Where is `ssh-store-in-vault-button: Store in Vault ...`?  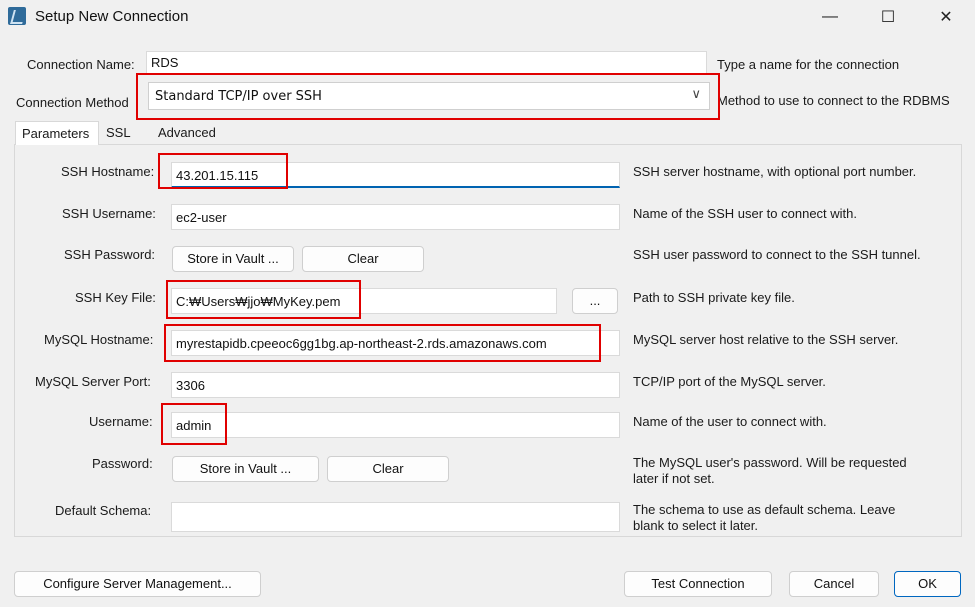 ssh-store-in-vault-button: Store in Vault ... is located at coordinates (233, 259).